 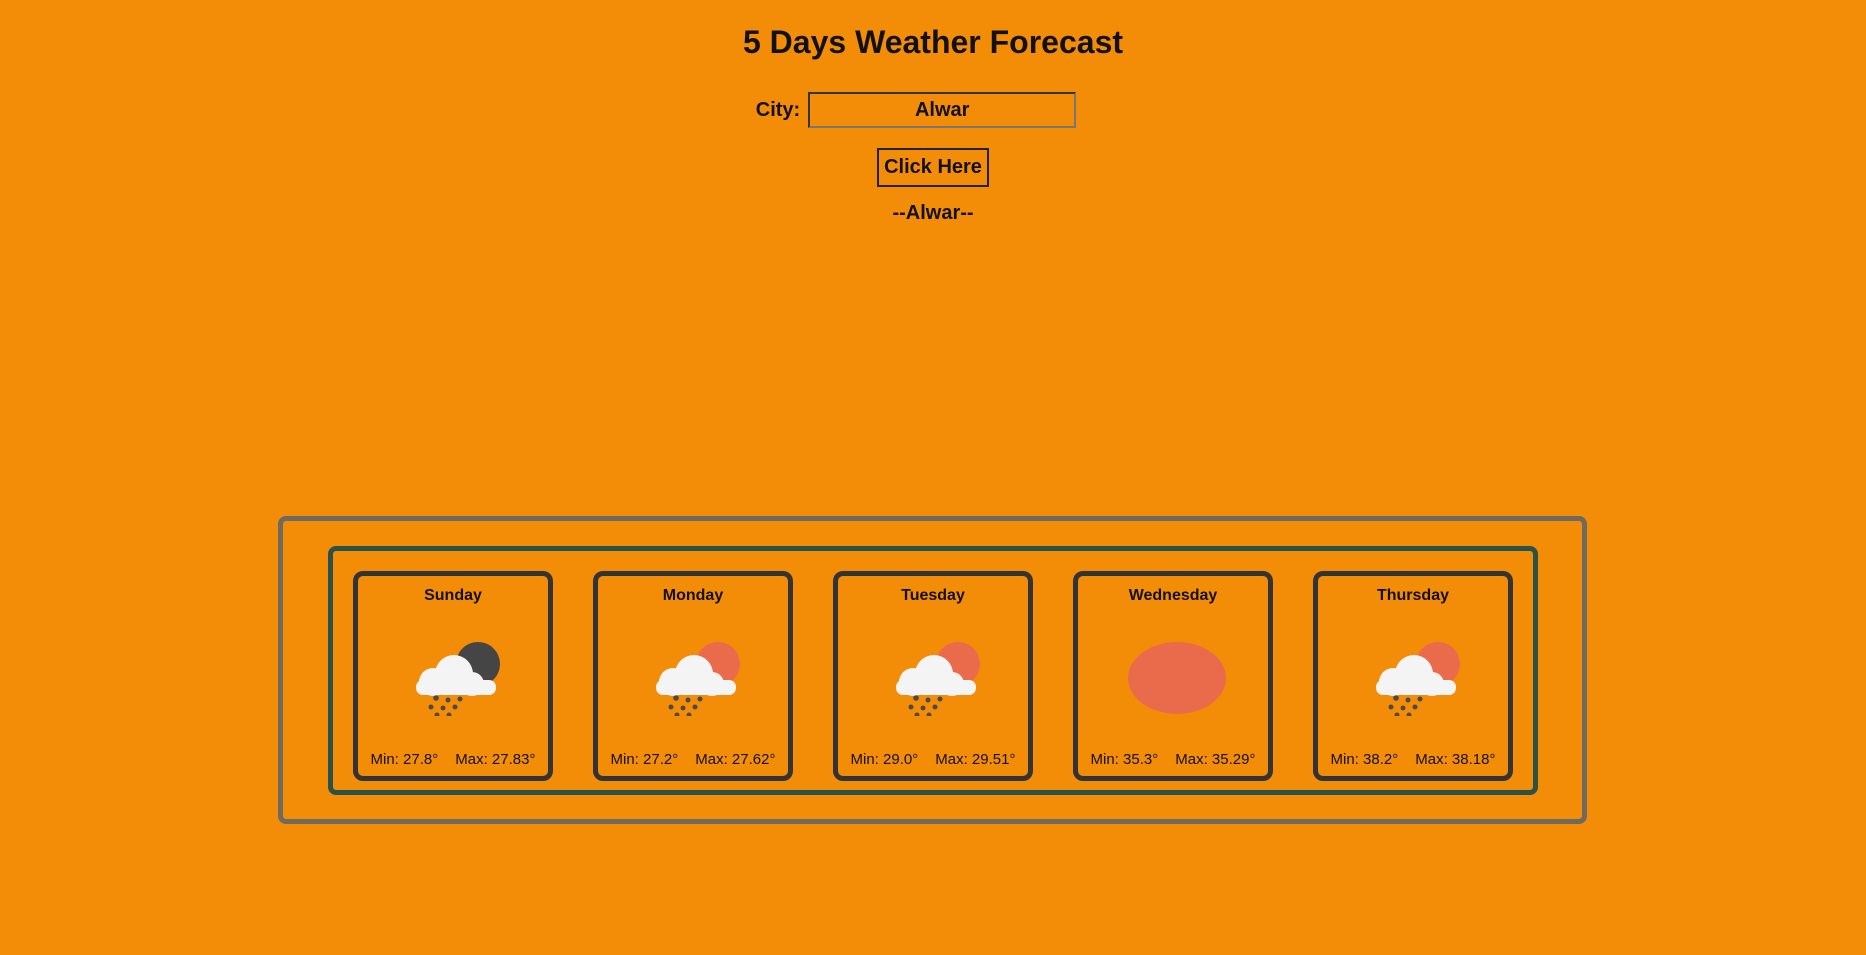 I want to click on forecast-card-sunday: Sunday Min: 27.8° Max: 27.83°, so click(x=453, y=676).